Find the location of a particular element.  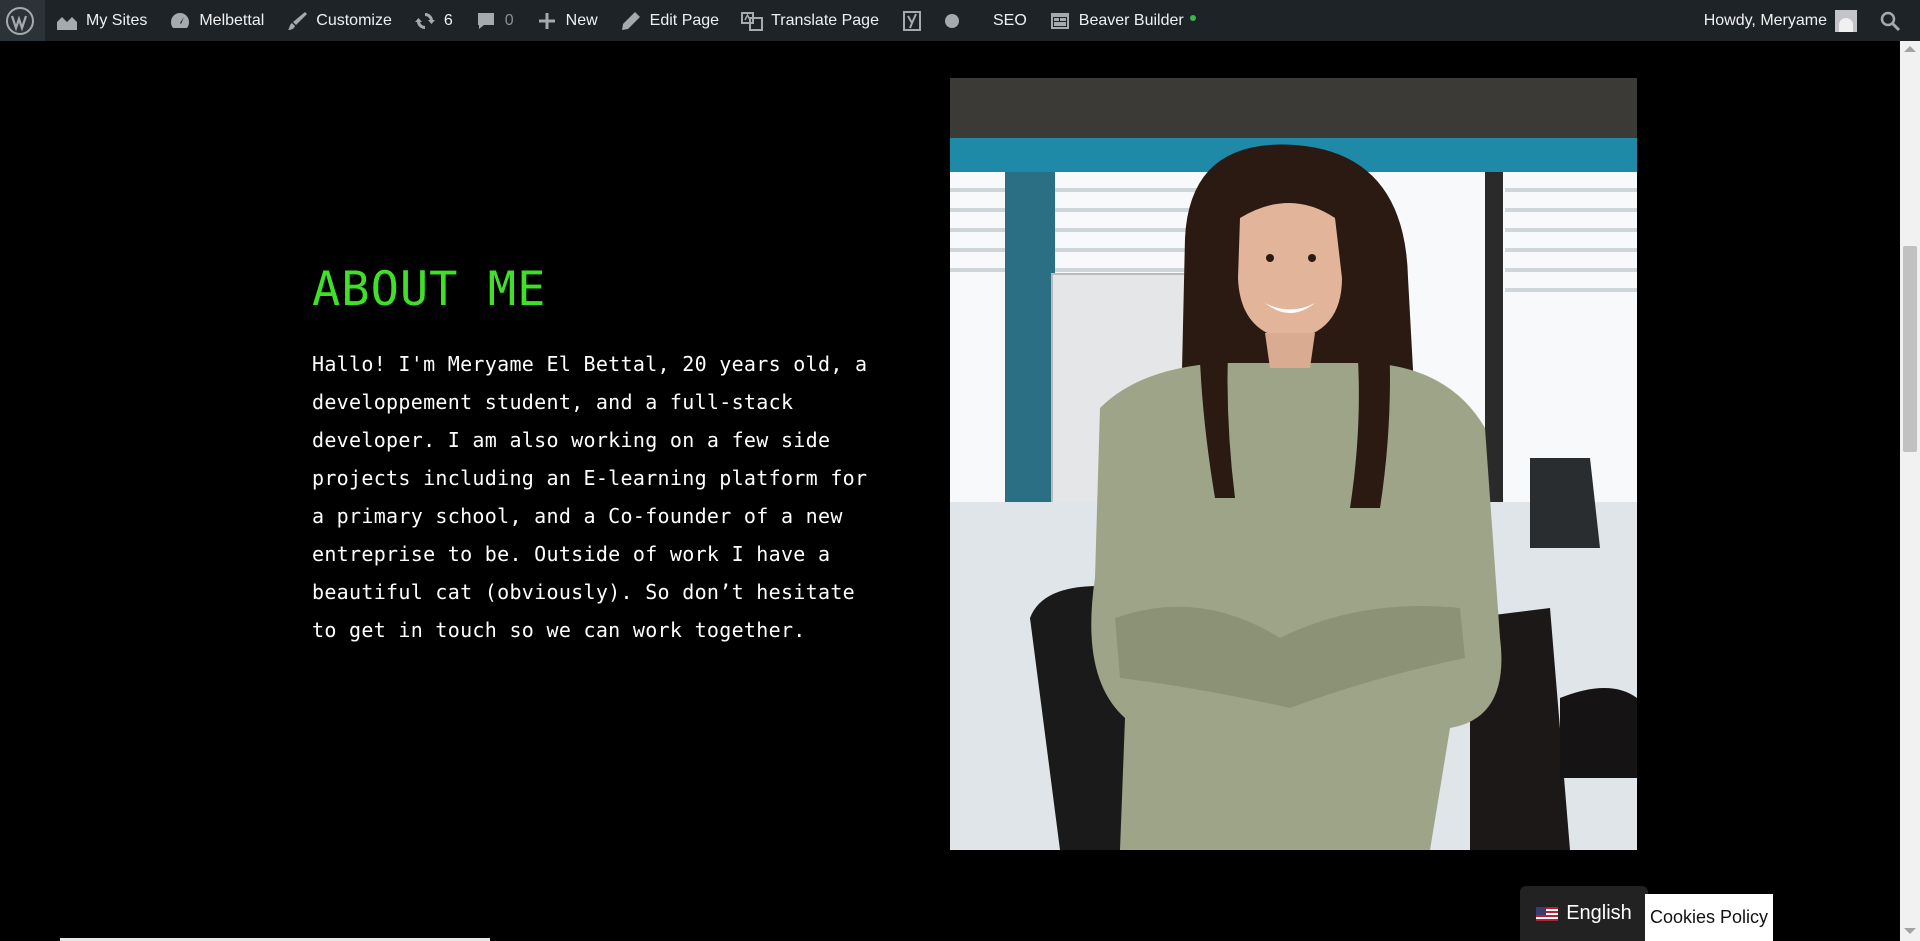

beaver-builder-link: Beaver Builder is located at coordinates (1122, 20).